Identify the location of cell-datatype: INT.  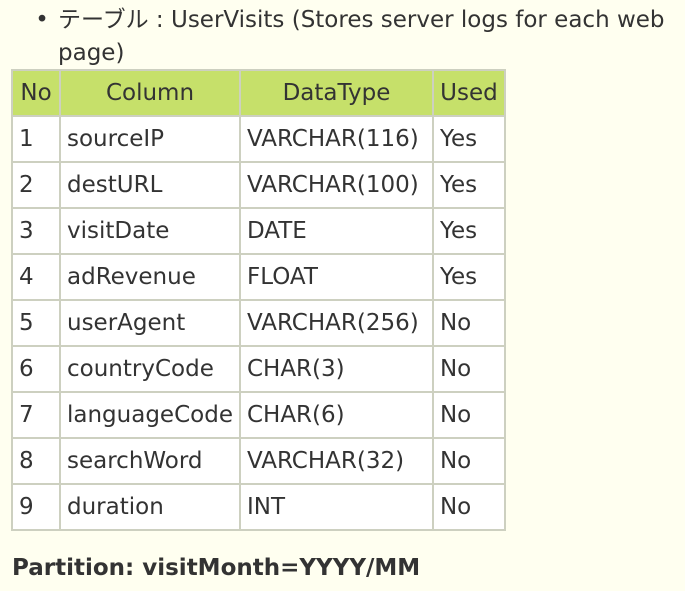
(336, 507).